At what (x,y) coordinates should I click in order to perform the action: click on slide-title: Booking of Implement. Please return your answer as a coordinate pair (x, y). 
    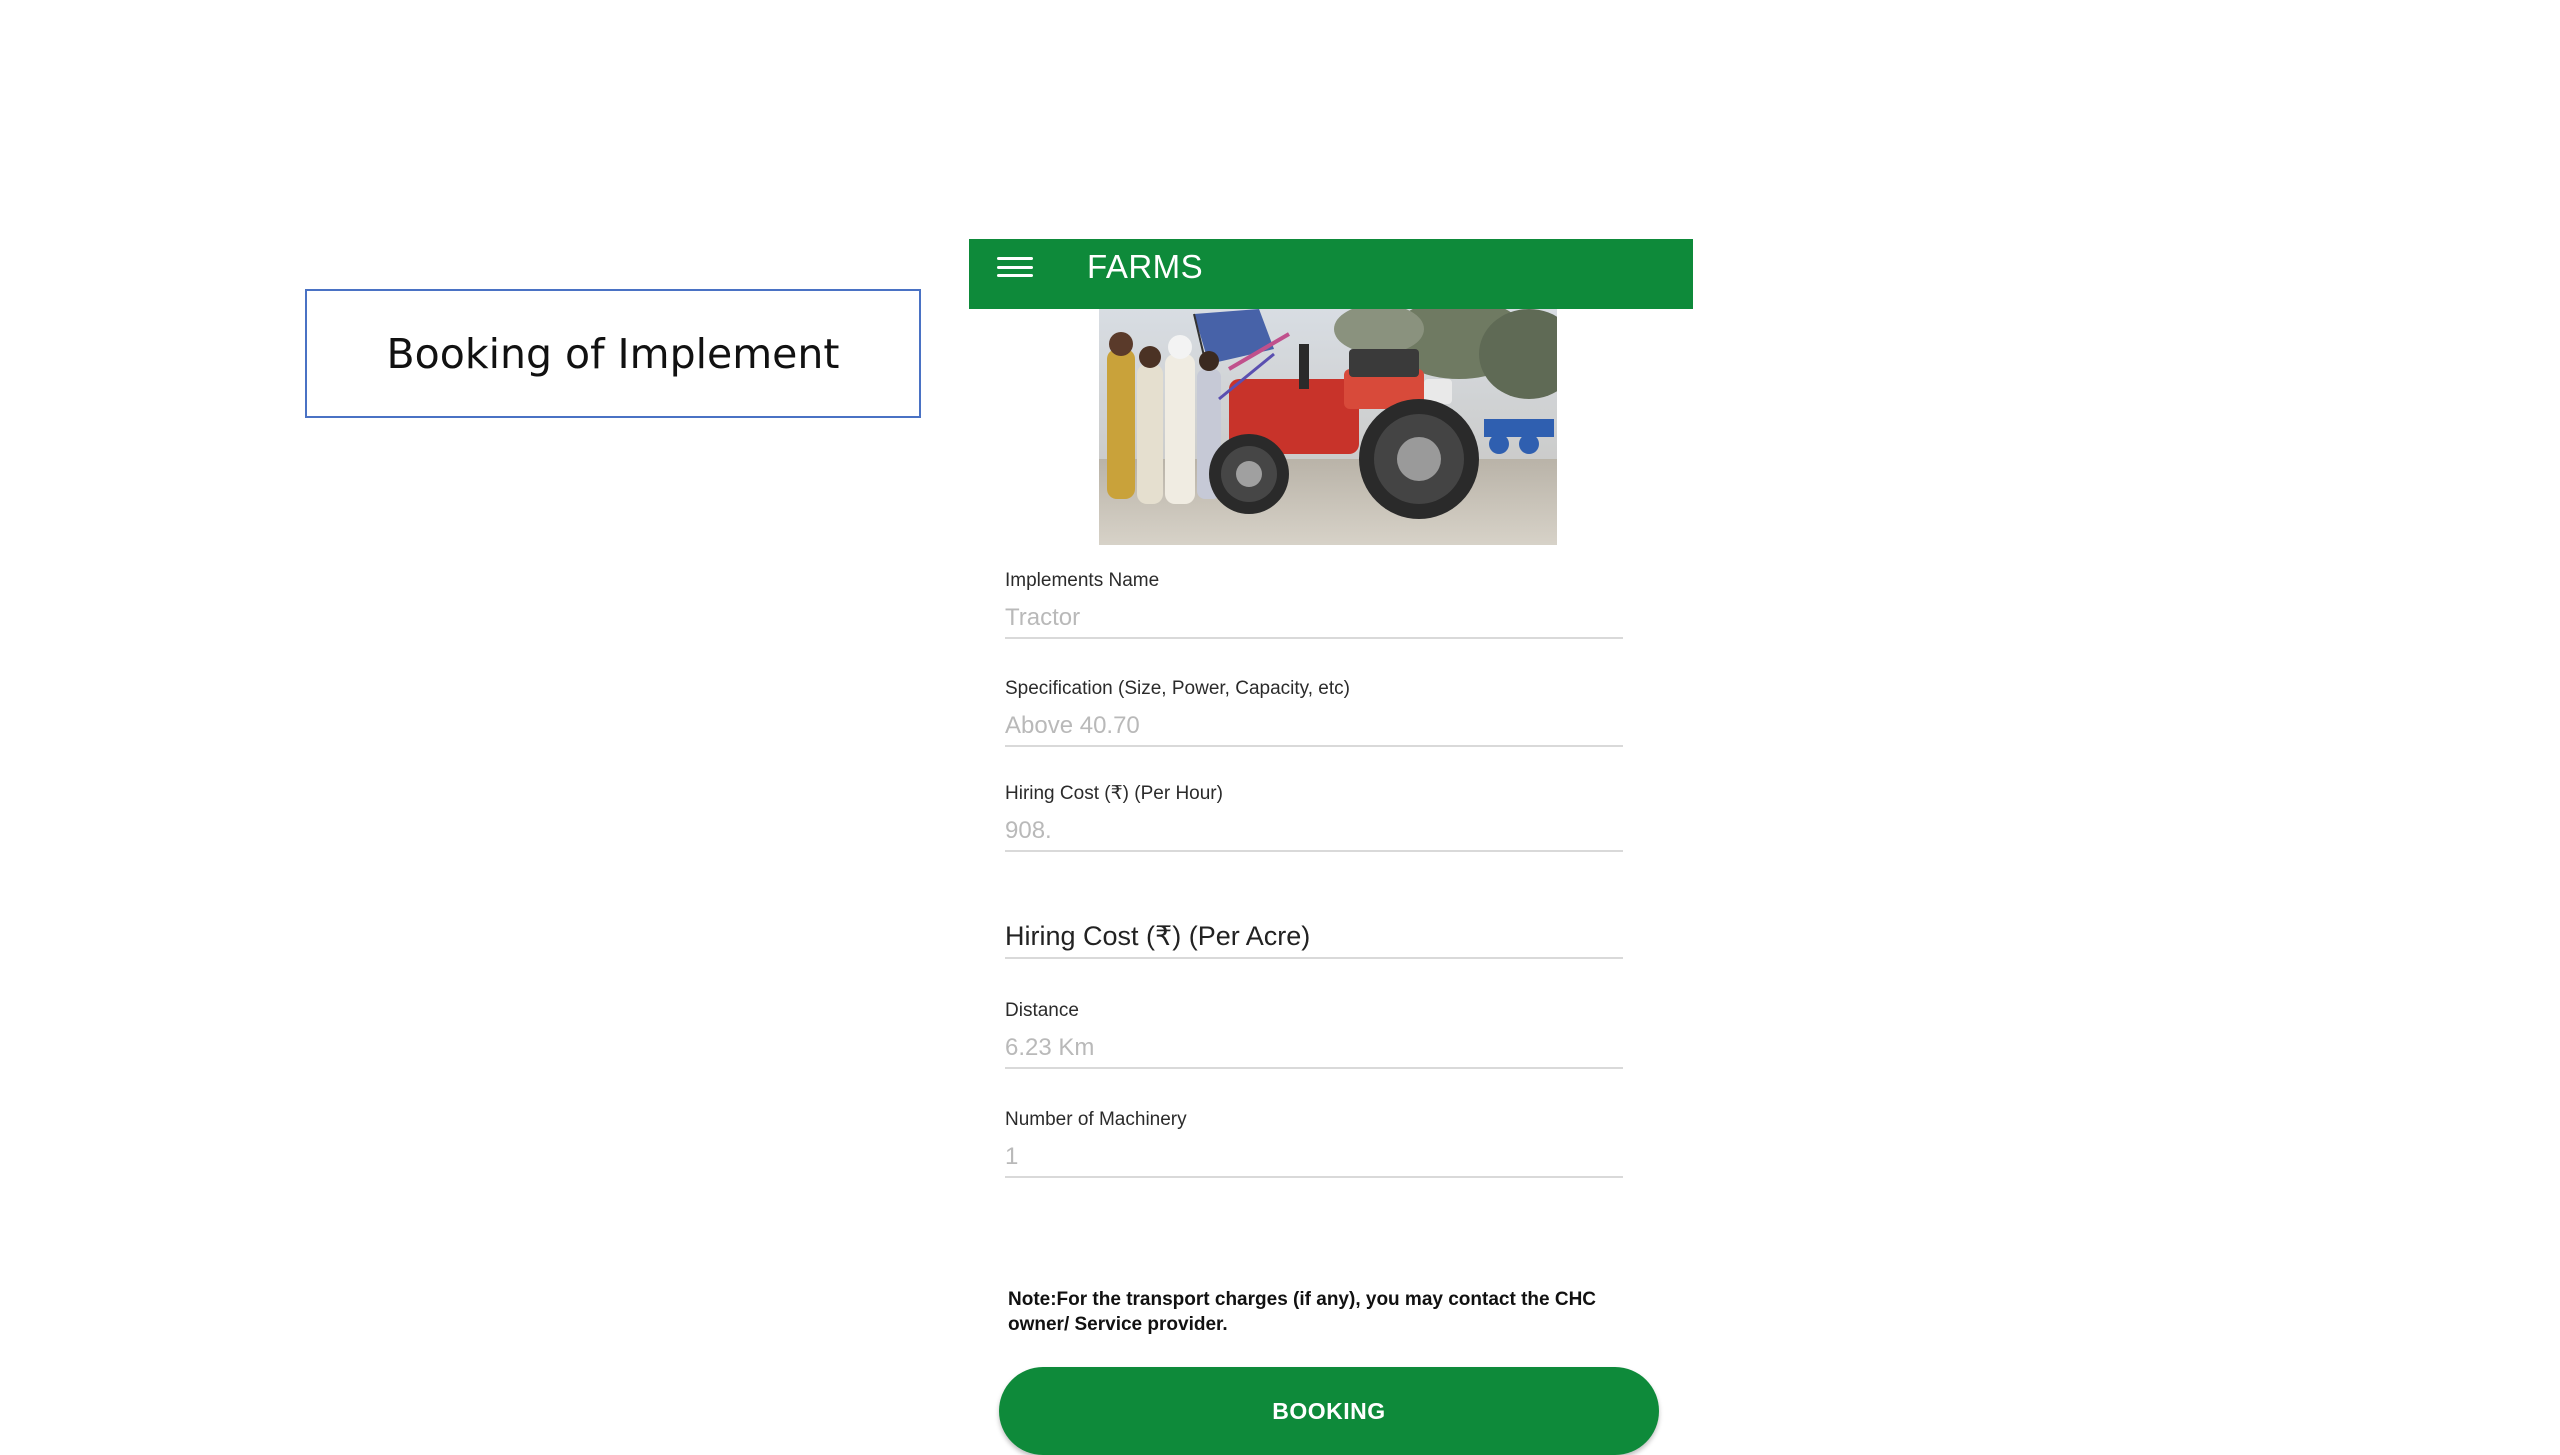
    Looking at the image, I should click on (613, 353).